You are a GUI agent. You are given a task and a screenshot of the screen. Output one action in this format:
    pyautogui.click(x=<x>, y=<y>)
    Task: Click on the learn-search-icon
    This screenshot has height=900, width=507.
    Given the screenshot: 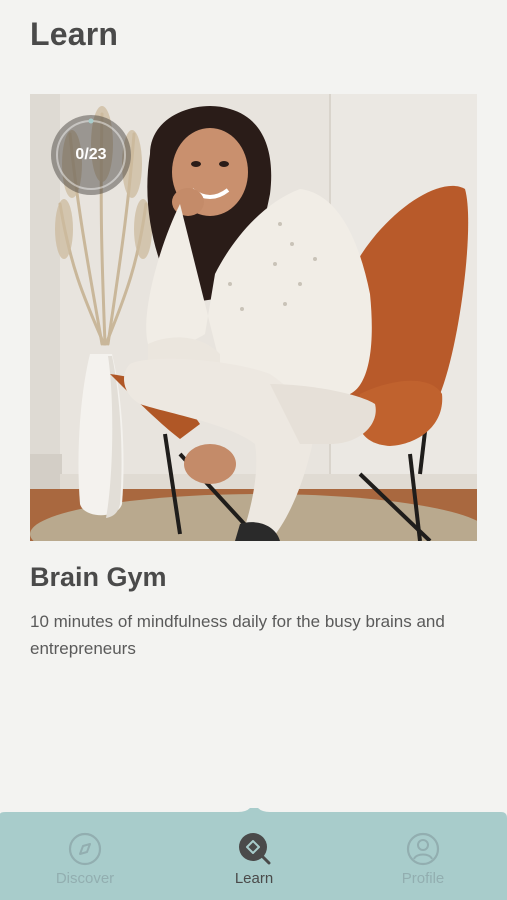 What is the action you would take?
    pyautogui.click(x=254, y=849)
    